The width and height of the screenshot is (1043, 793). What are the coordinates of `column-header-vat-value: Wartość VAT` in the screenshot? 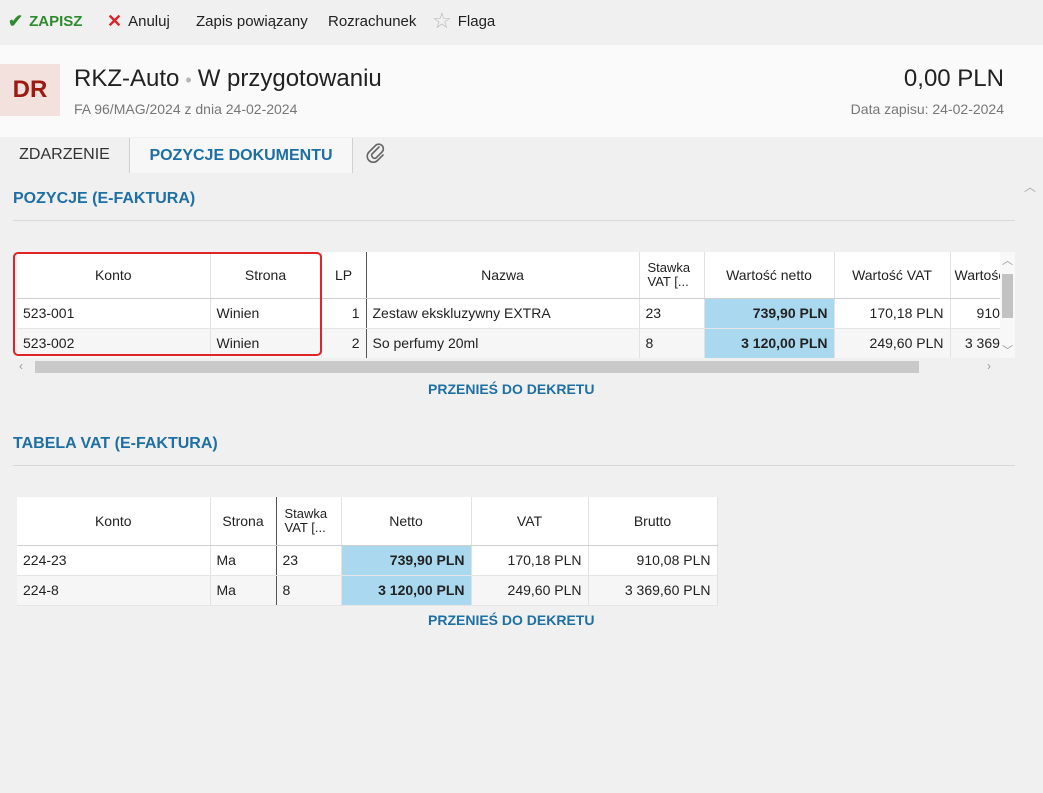 It's located at (892, 275).